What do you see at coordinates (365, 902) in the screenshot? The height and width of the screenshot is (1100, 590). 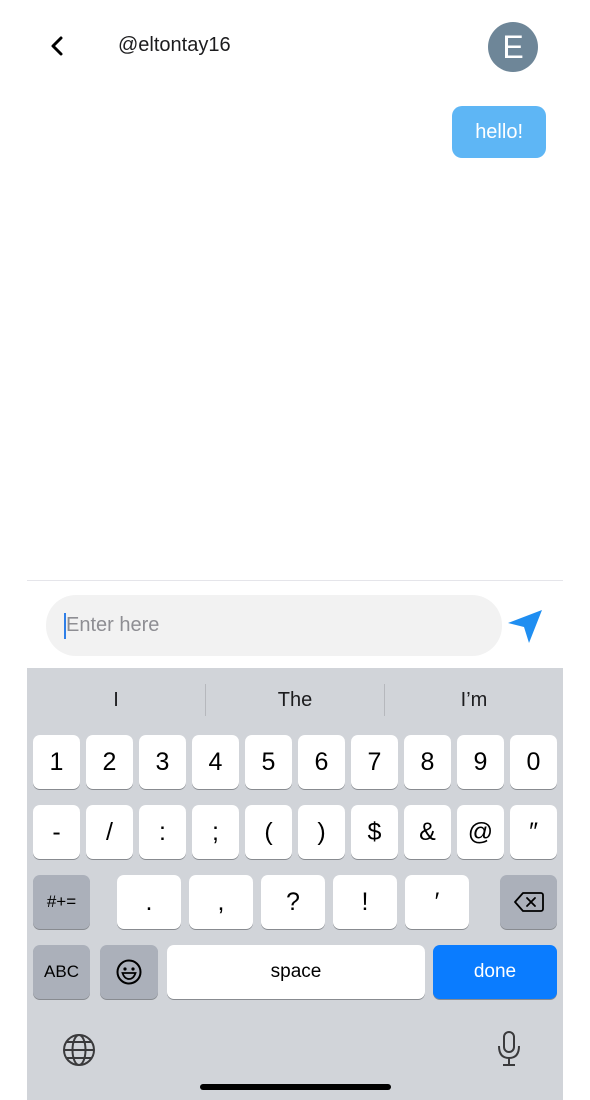 I see `key: !` at bounding box center [365, 902].